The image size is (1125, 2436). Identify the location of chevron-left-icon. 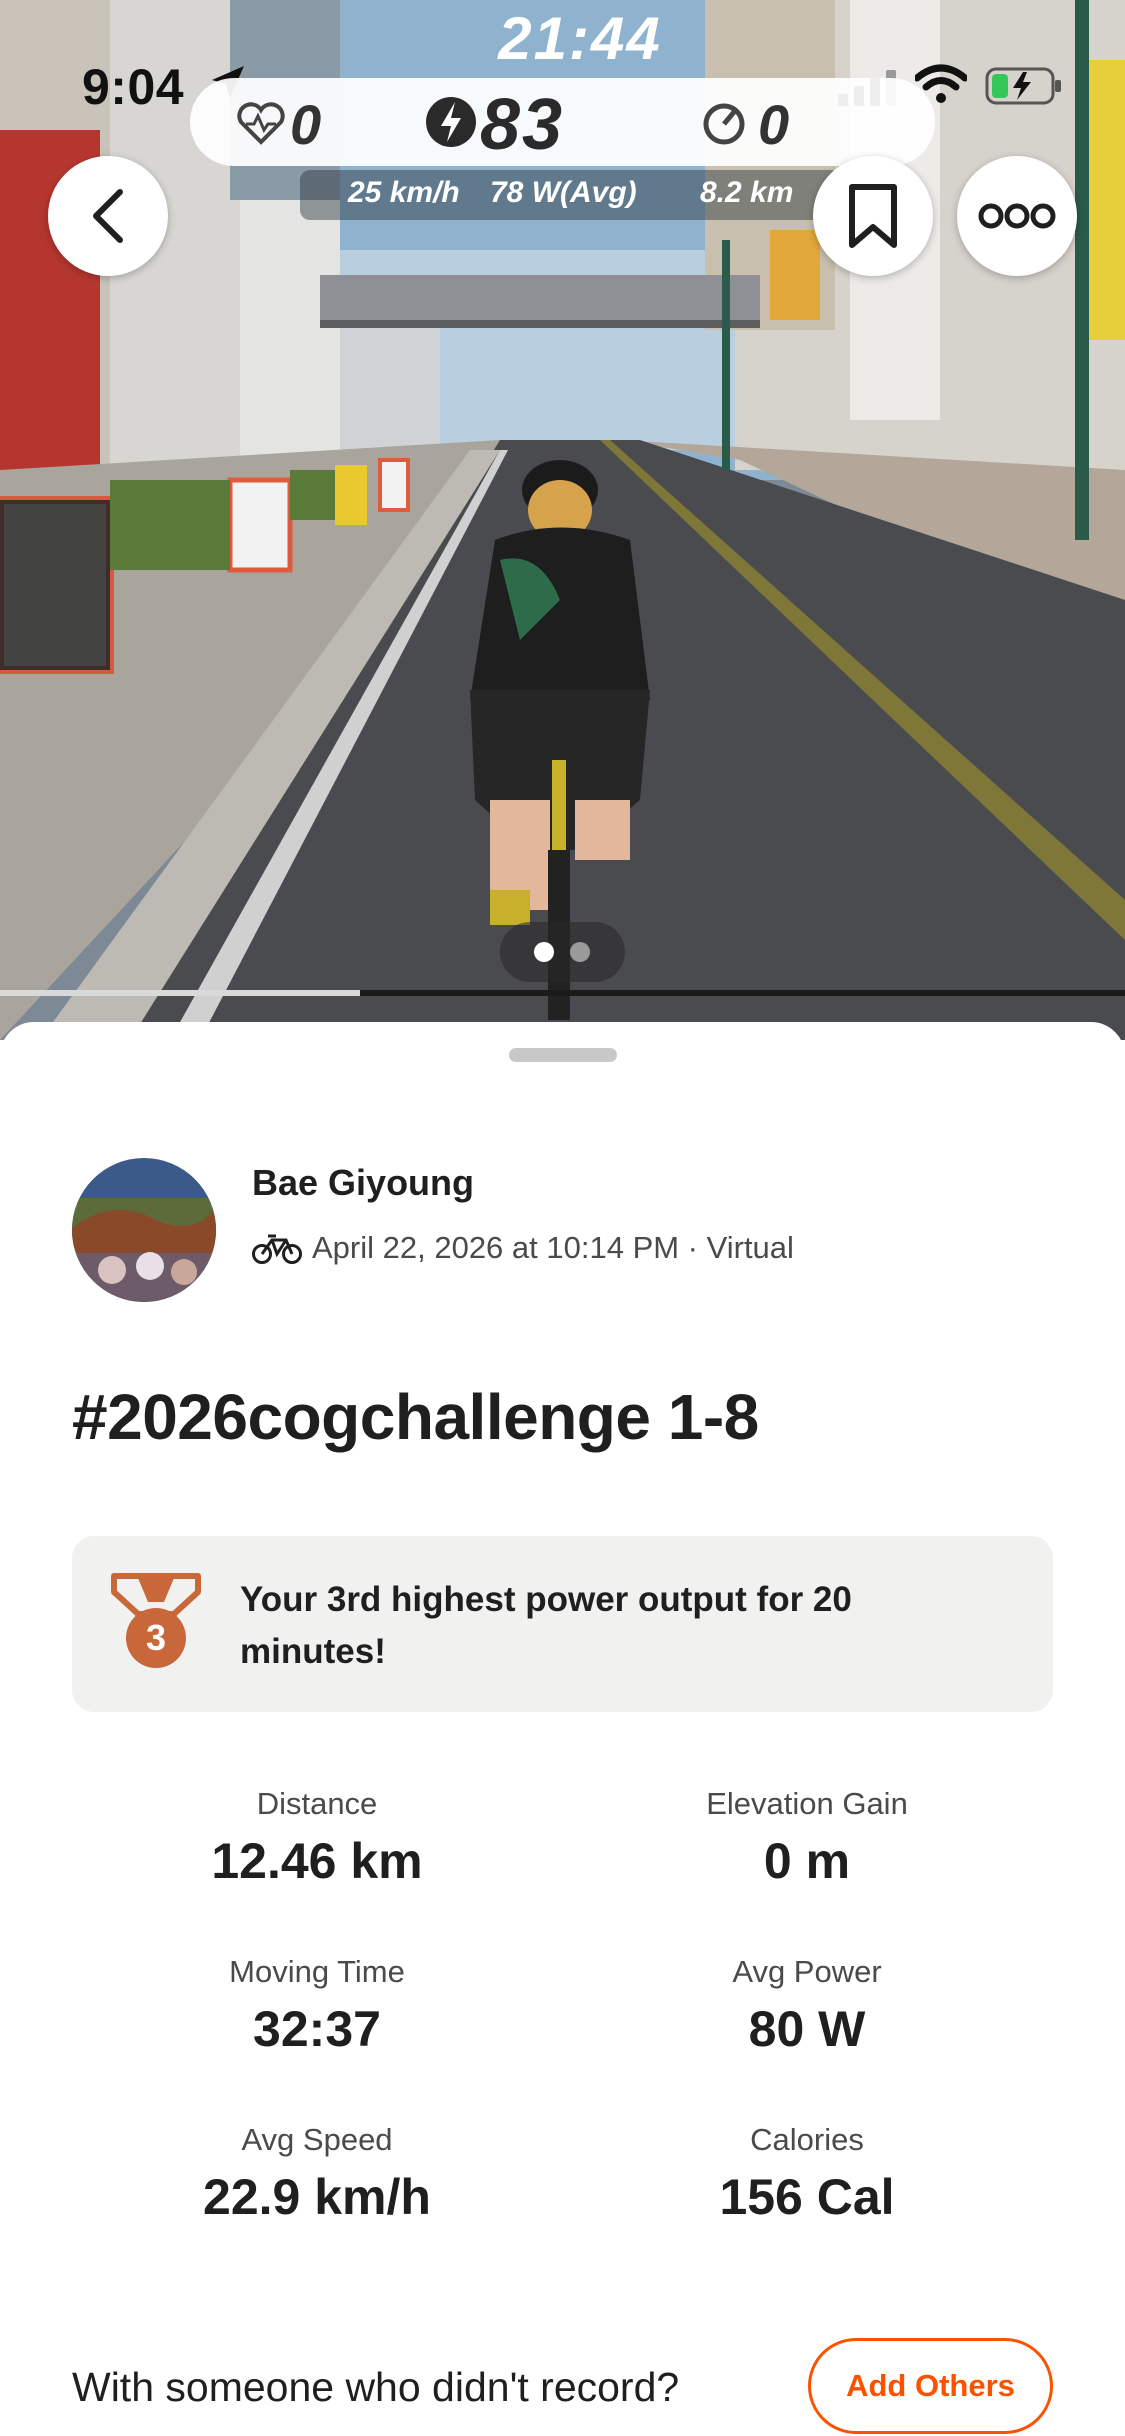
(108, 216).